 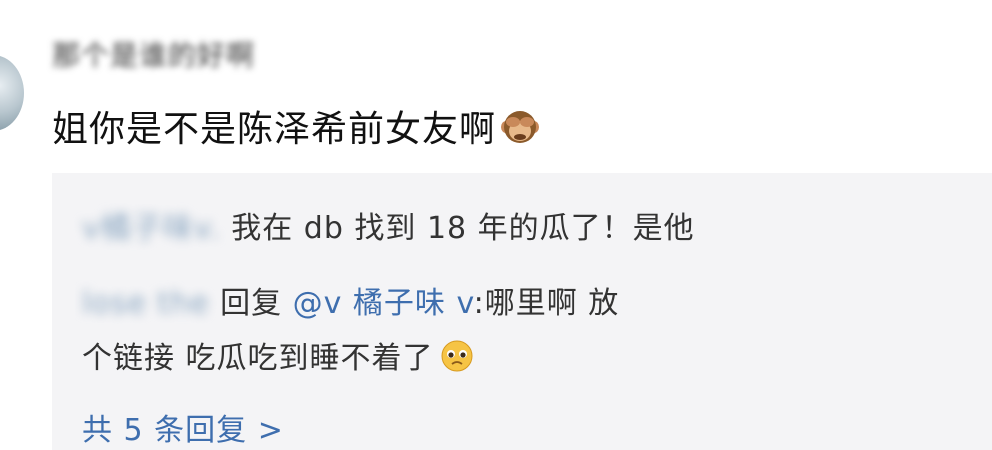 I want to click on reply-2-author: lose the, so click(x=146, y=303).